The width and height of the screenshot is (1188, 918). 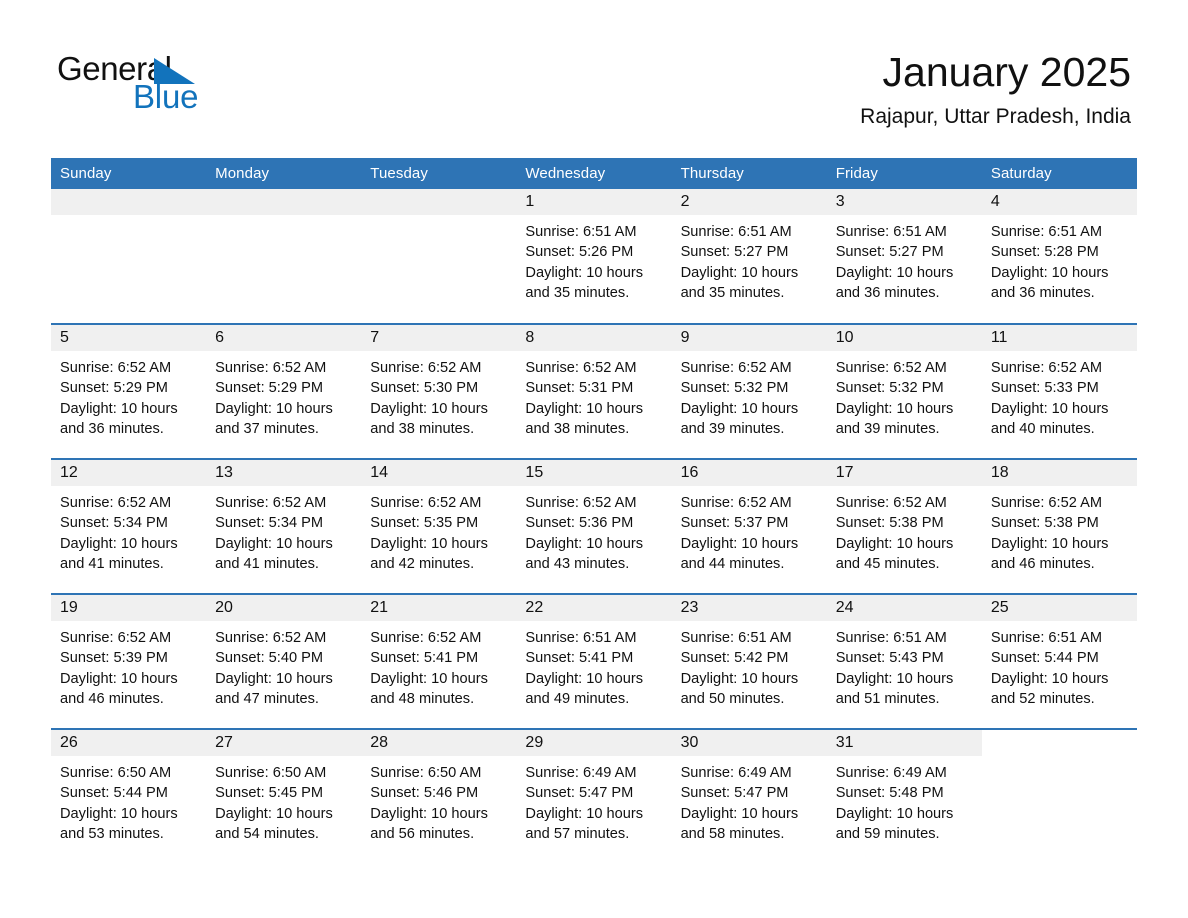 What do you see at coordinates (1042, 564) in the screenshot?
I see `daylight-text-line2: and 46 minutes.` at bounding box center [1042, 564].